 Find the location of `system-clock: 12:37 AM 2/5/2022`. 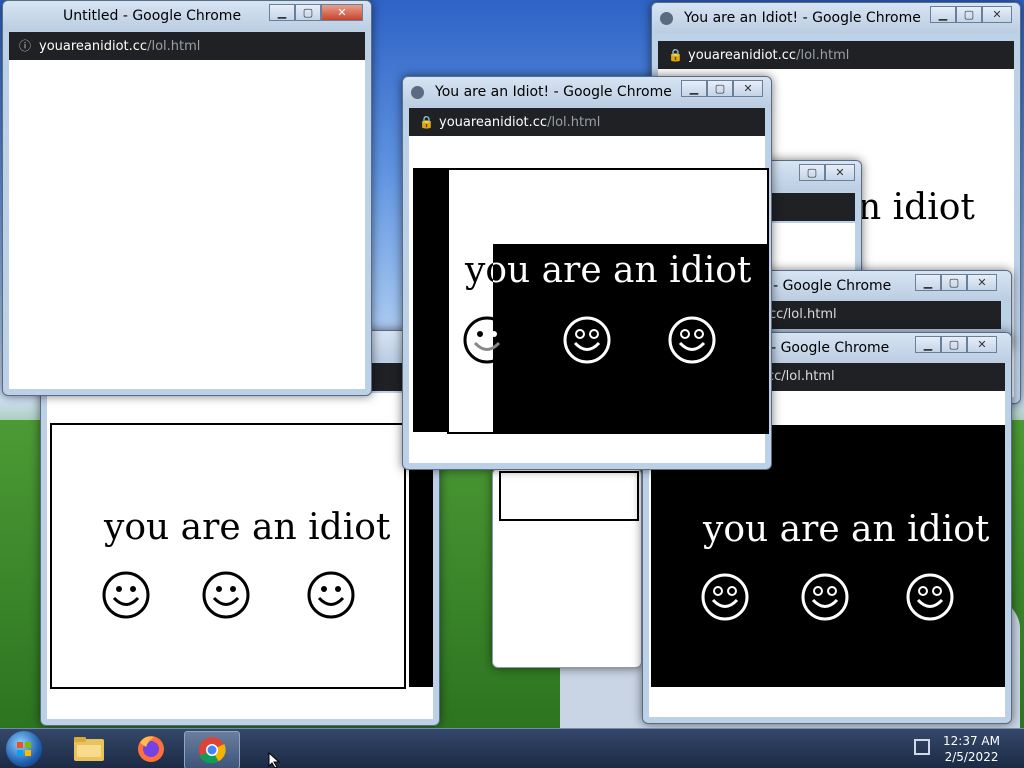

system-clock: 12:37 AM 2/5/2022 is located at coordinates (971, 749).